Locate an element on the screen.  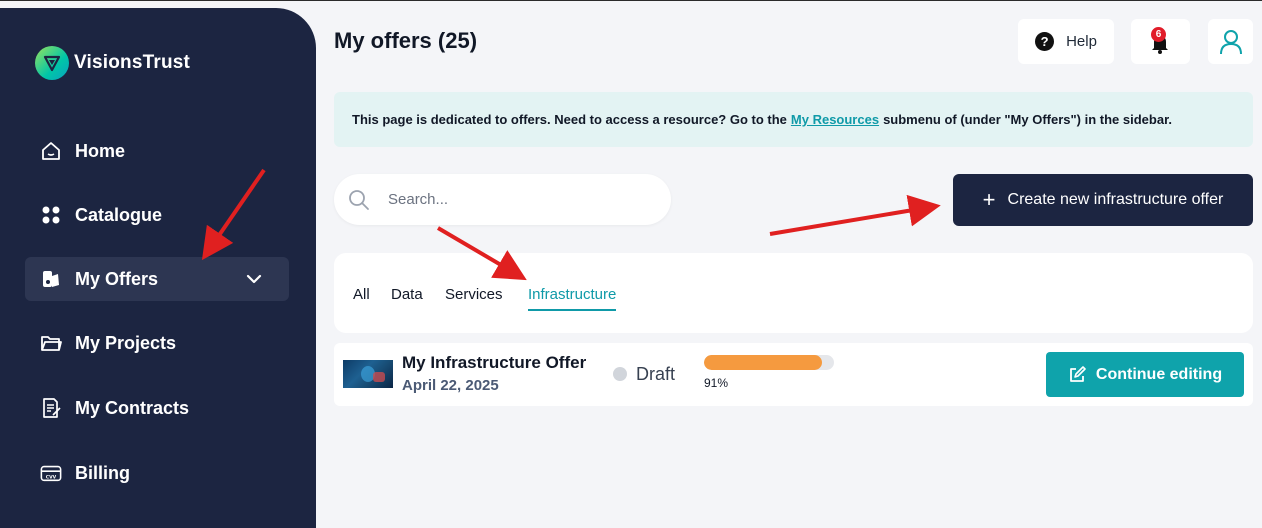
home-icon is located at coordinates (51, 151).